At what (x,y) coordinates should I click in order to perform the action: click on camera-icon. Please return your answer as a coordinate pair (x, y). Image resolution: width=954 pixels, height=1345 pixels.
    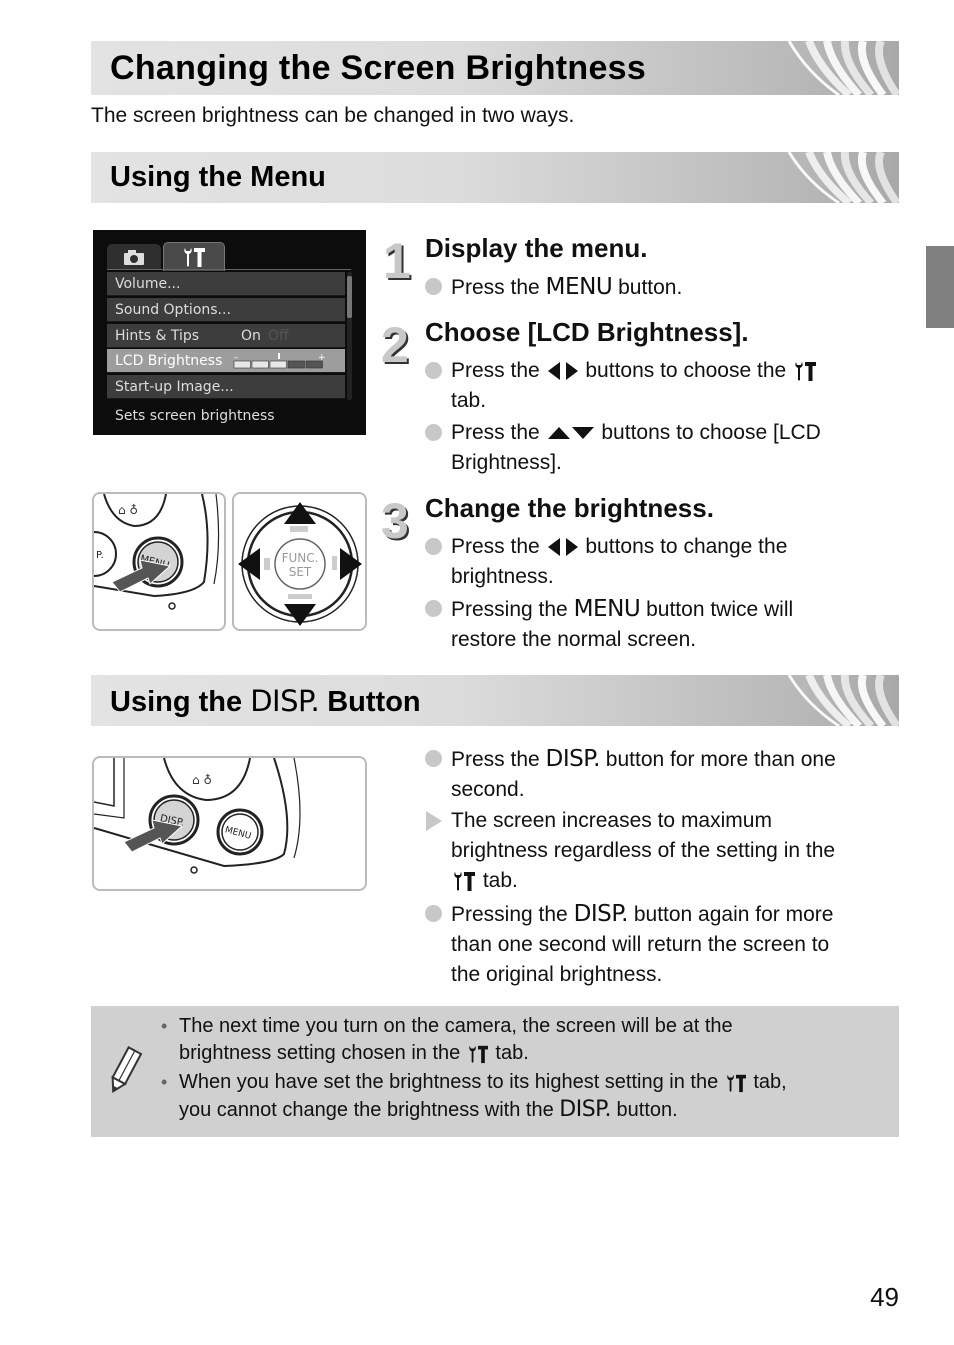
    Looking at the image, I should click on (134, 257).